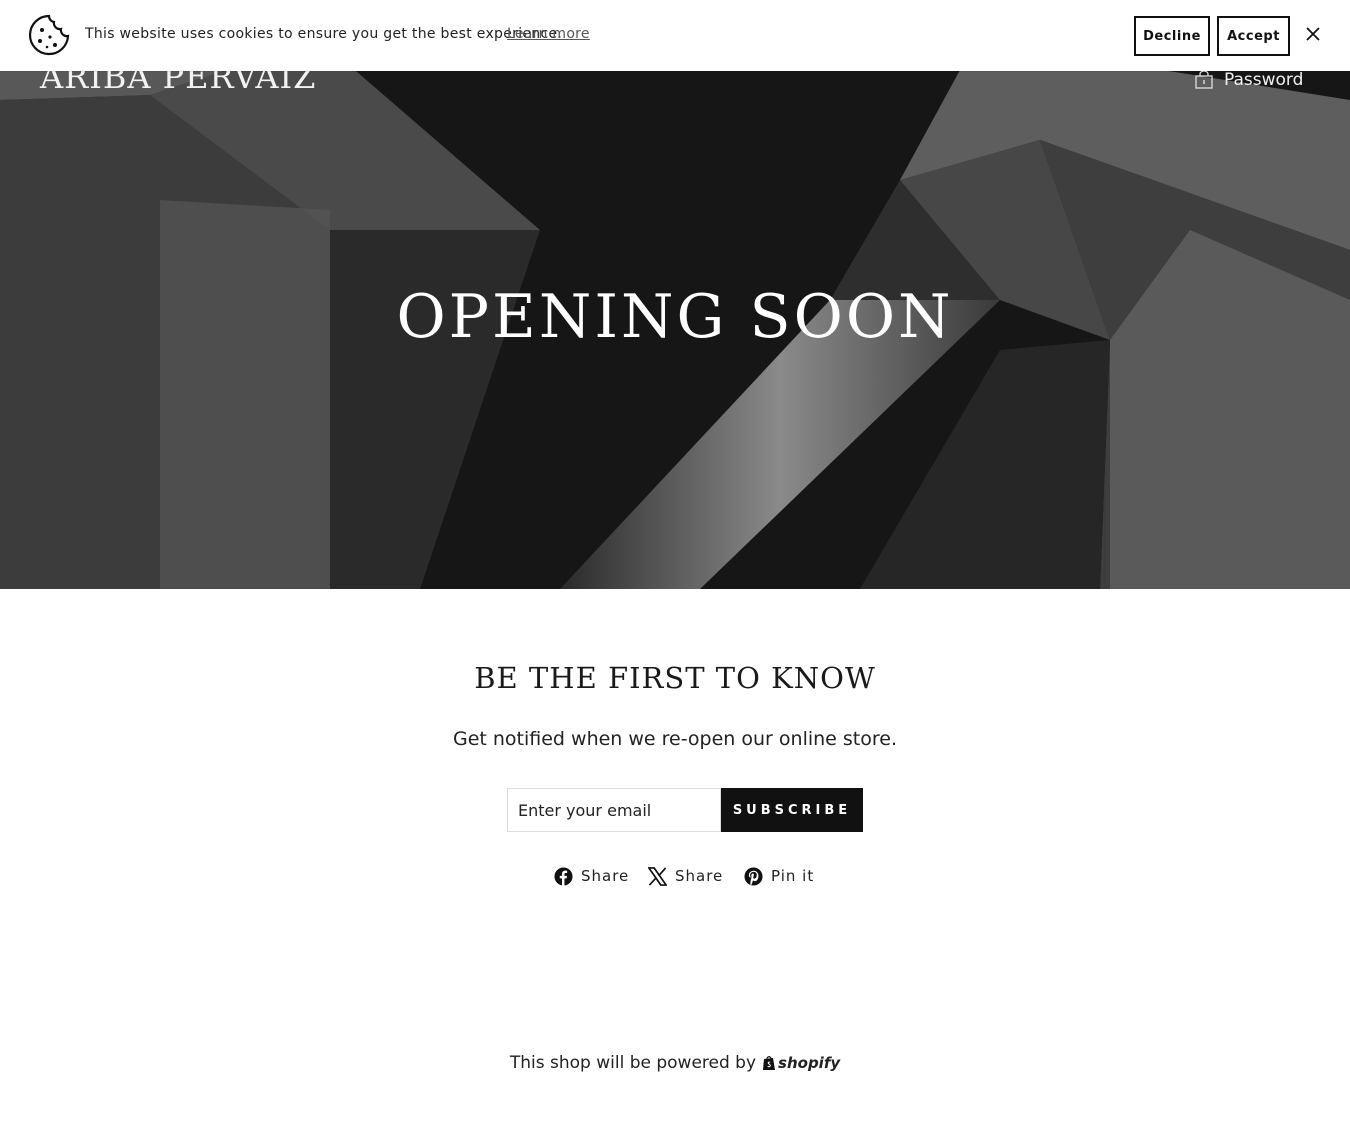  What do you see at coordinates (699, 876) in the screenshot?
I see `x-share-label: Share` at bounding box center [699, 876].